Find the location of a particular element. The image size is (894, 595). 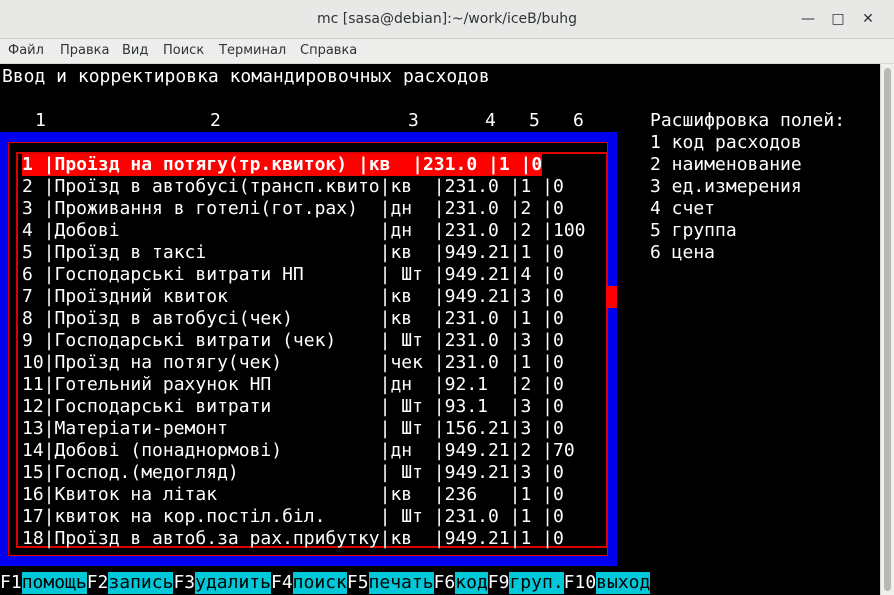

menu-search: Поиск is located at coordinates (183, 51).